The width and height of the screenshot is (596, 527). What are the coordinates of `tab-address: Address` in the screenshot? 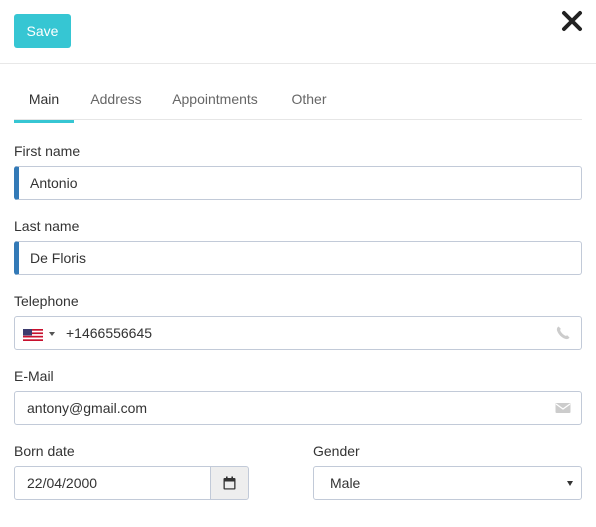 It's located at (116, 100).